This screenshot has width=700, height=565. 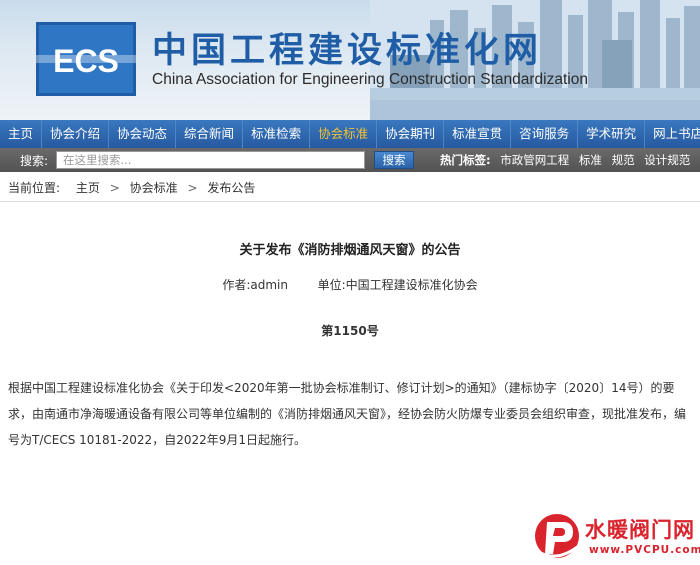 I want to click on breadcrumb: 当前位置: 主页 > 协会标准 > 发布公告, so click(x=350, y=188).